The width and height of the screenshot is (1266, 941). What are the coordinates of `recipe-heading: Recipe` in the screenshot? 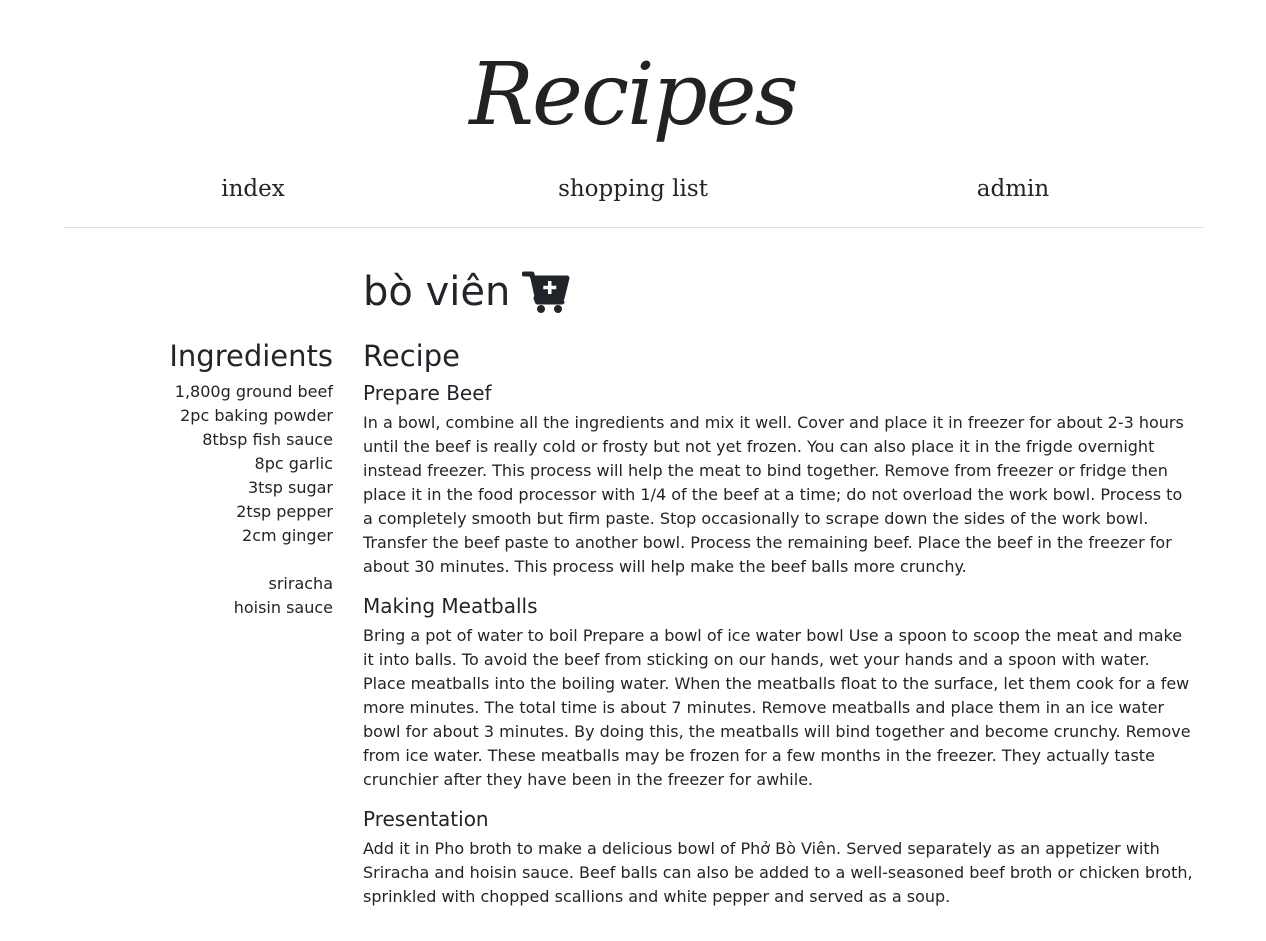 It's located at (411, 356).